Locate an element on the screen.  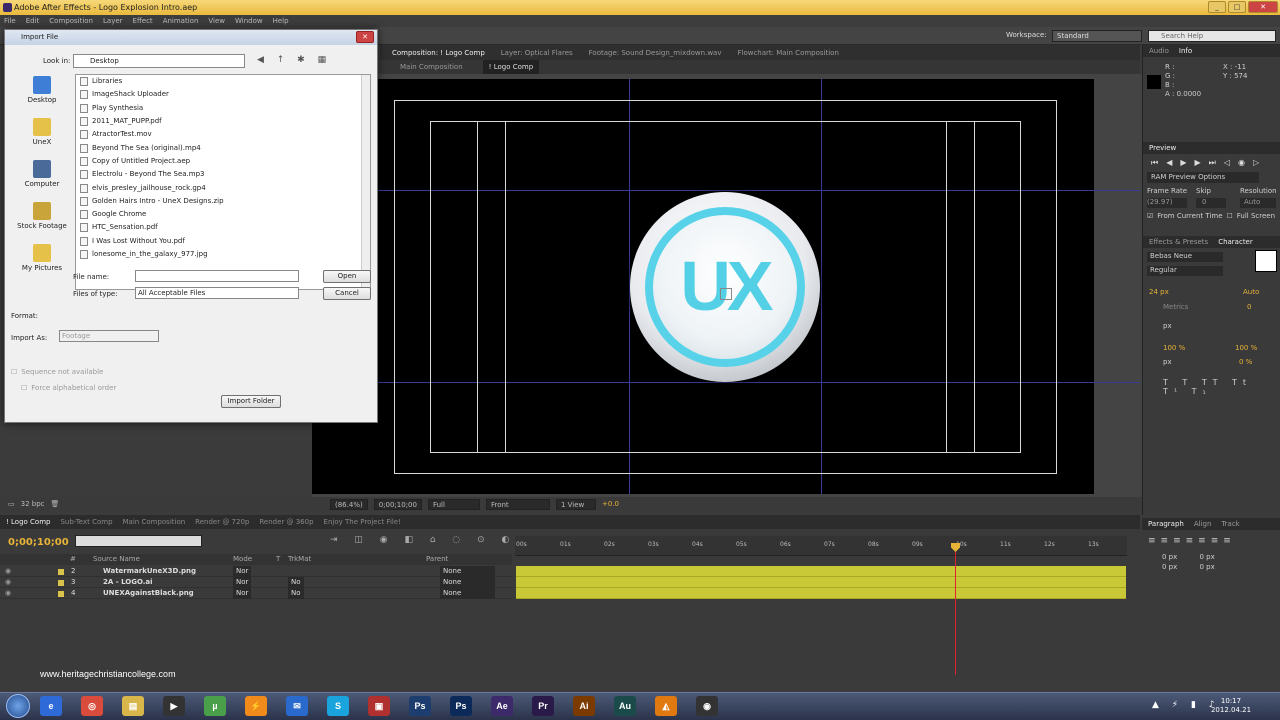
current-time-indicator is located at coordinates (955, 610).